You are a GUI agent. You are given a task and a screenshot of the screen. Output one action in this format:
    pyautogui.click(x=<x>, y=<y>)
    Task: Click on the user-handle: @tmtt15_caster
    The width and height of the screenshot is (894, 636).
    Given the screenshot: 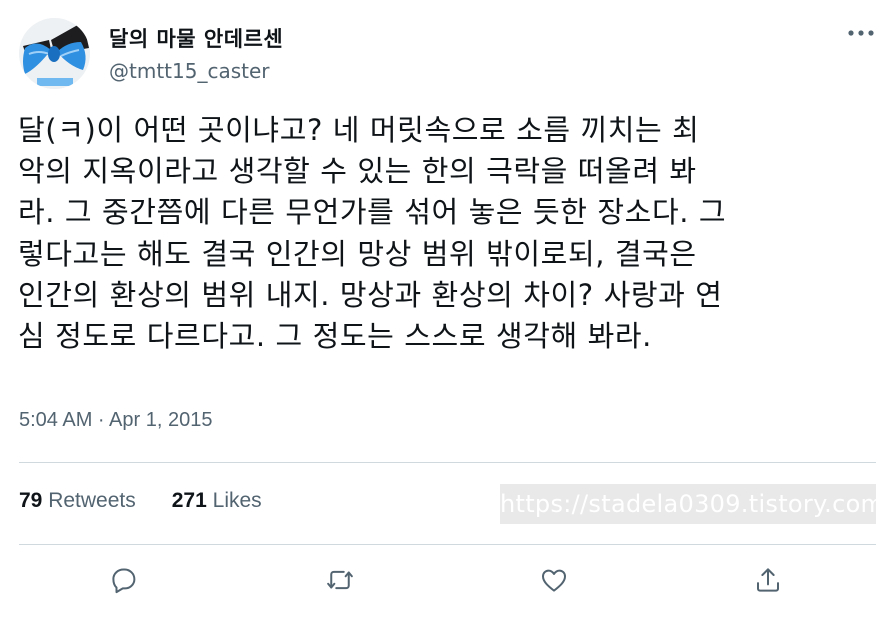 What is the action you would take?
    pyautogui.click(x=189, y=71)
    